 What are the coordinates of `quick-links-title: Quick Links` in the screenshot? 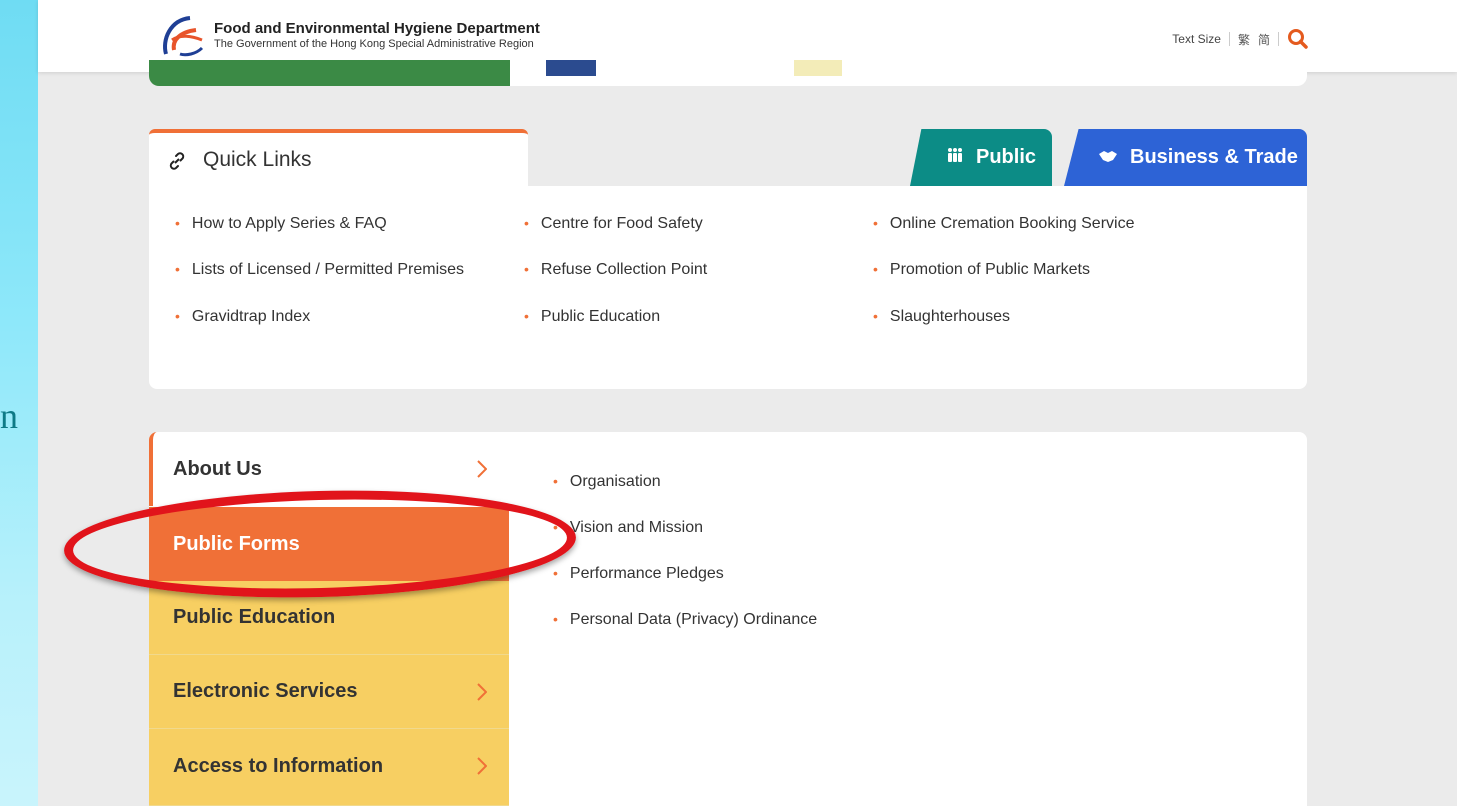 It's located at (257, 159).